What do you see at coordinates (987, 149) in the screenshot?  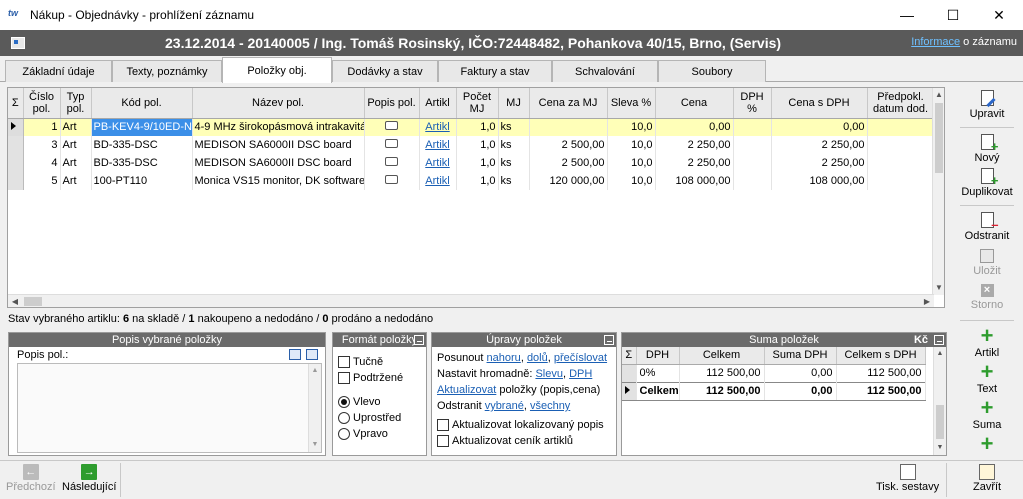 I see `new-button: Nový` at bounding box center [987, 149].